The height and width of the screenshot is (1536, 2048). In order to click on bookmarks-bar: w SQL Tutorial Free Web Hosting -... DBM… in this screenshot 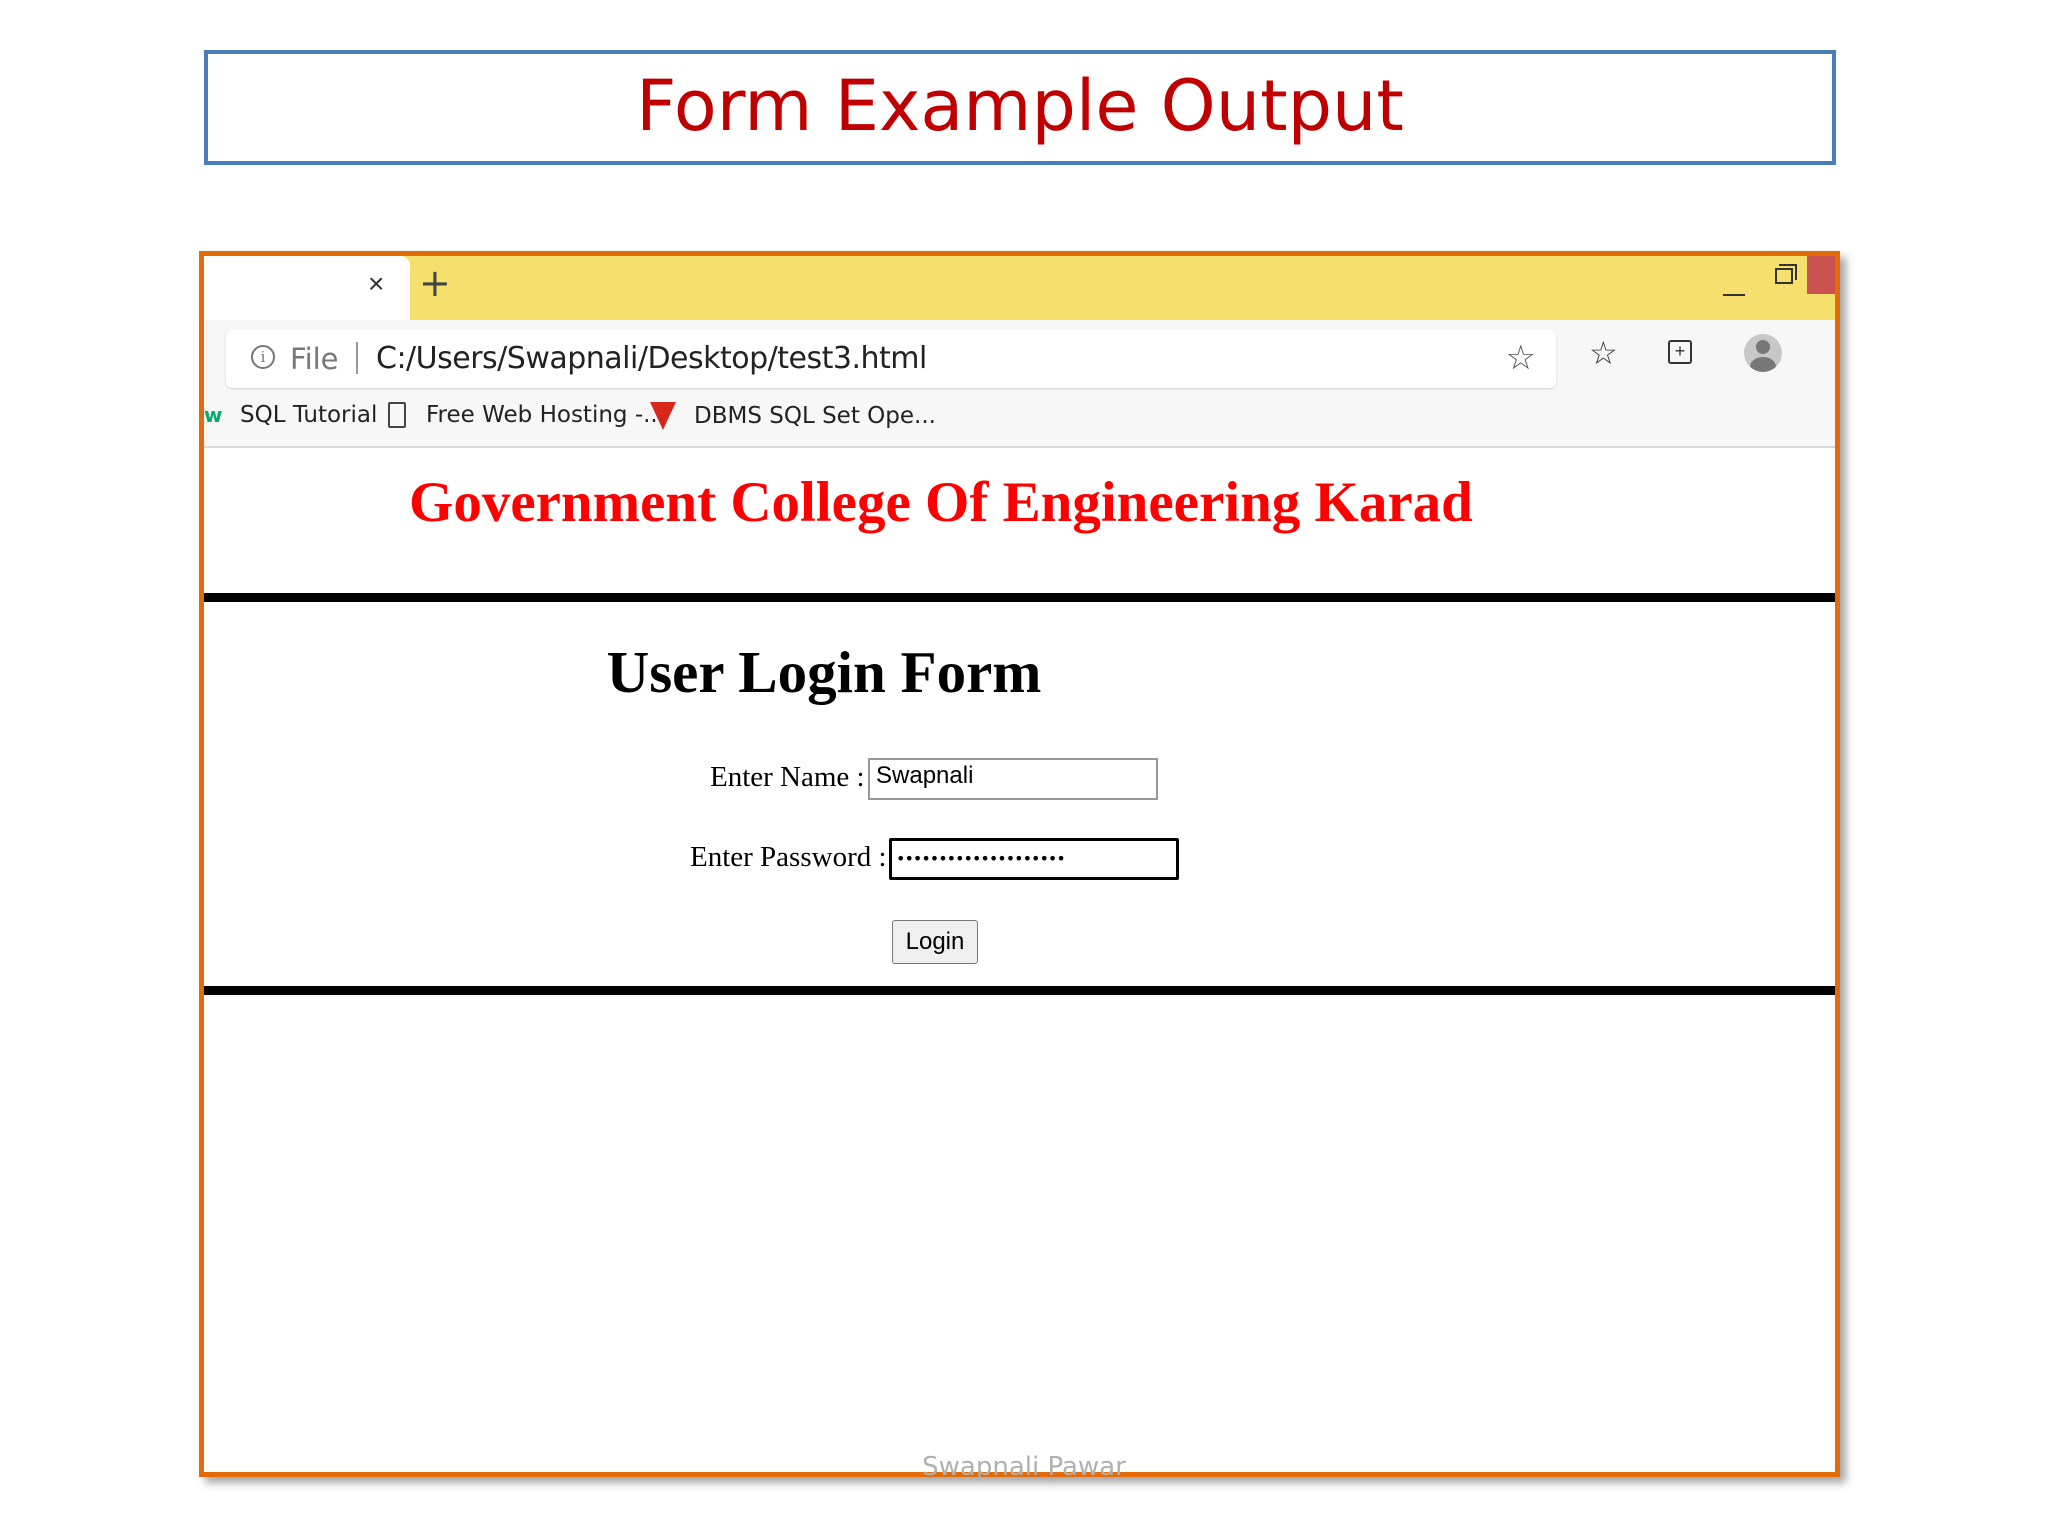, I will do `click(1019, 420)`.